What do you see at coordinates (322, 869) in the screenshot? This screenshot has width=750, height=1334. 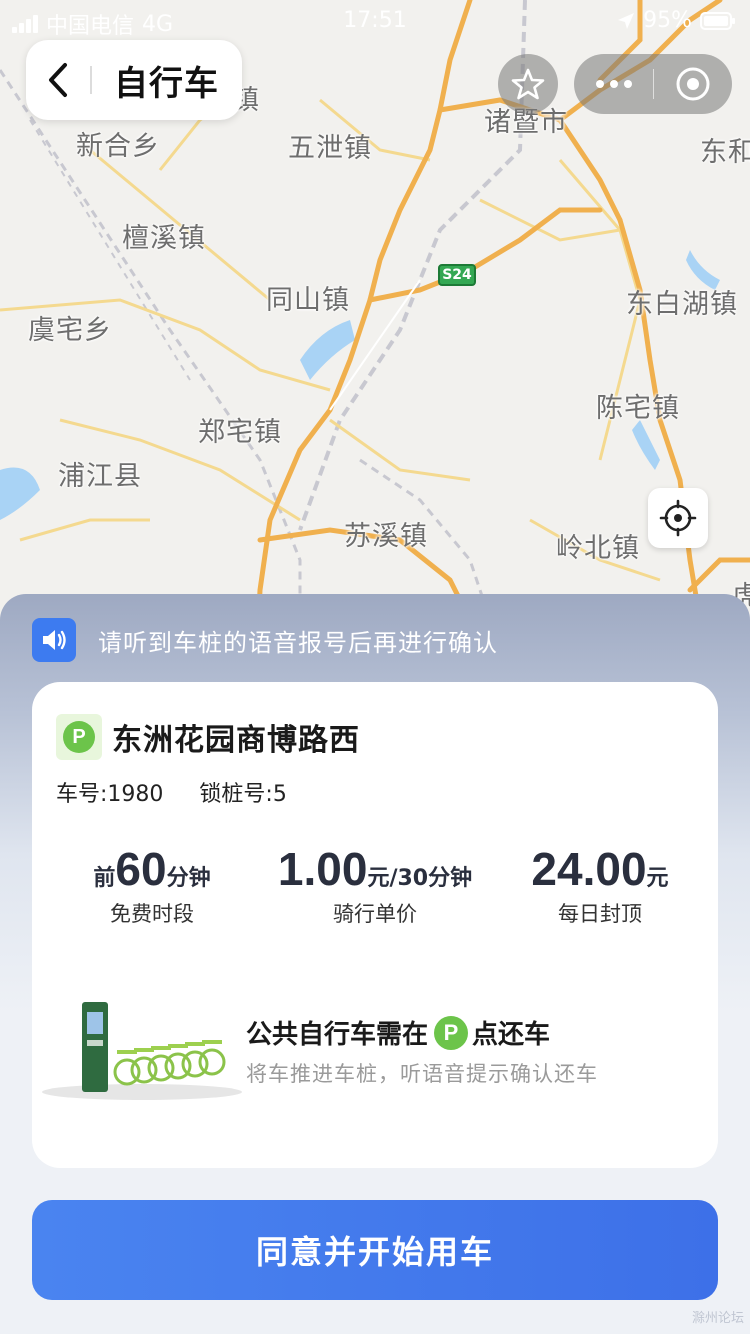 I see `stat-value: 1.00` at bounding box center [322, 869].